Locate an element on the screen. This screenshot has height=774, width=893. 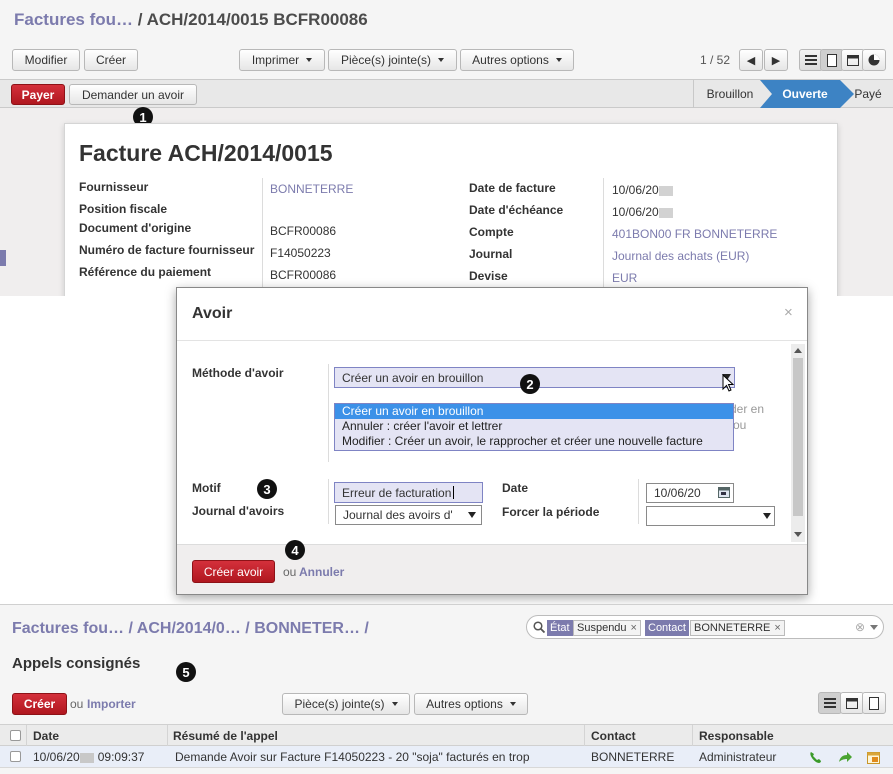
callout-marker: 5 is located at coordinates (186, 672).